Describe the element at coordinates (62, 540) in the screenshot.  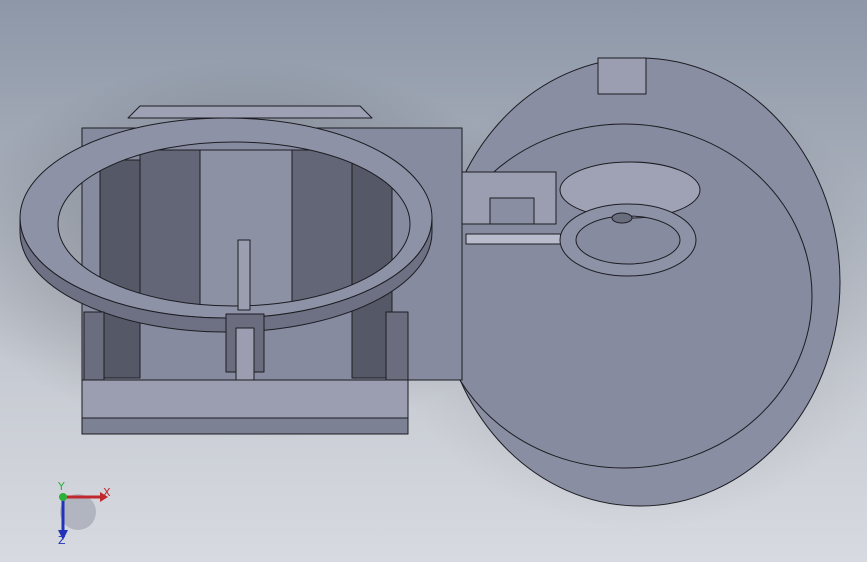
I see `z-axis-label: Z` at that location.